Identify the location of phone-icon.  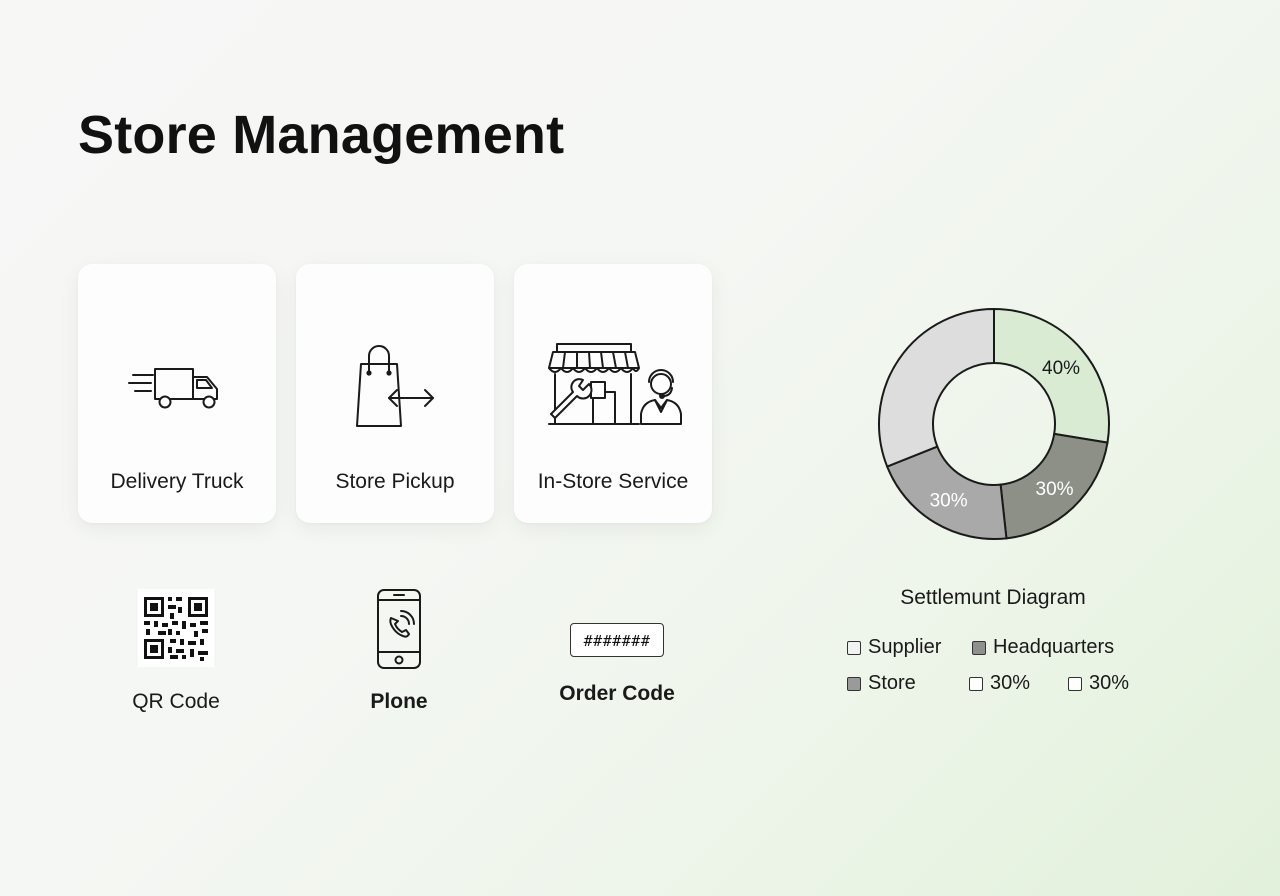
(399, 629).